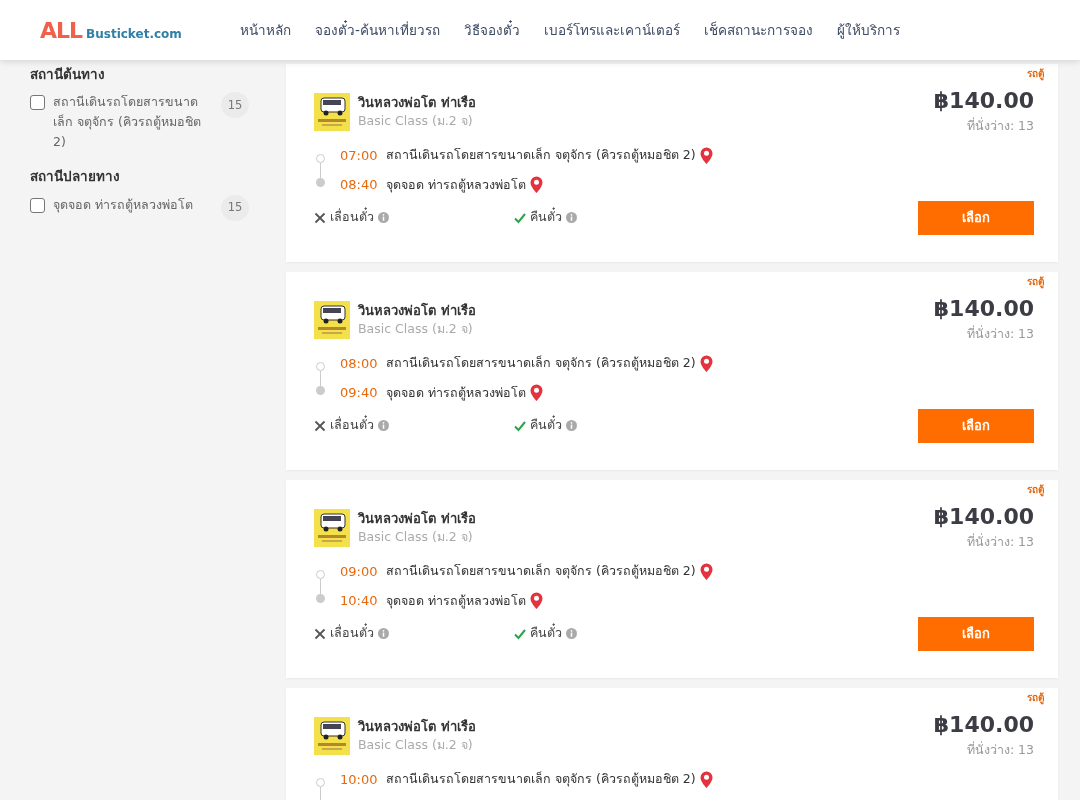 The image size is (1080, 800). I want to click on logo-text: ALL, so click(61, 30).